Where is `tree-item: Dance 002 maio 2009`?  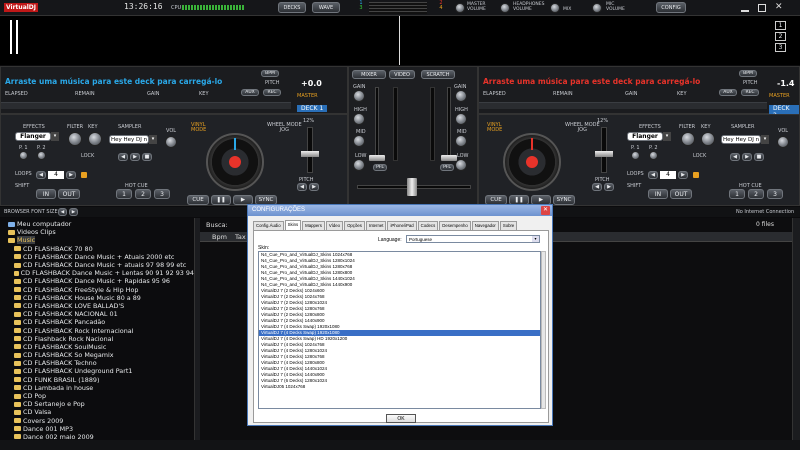 tree-item: Dance 002 maio 2009 is located at coordinates (97, 436).